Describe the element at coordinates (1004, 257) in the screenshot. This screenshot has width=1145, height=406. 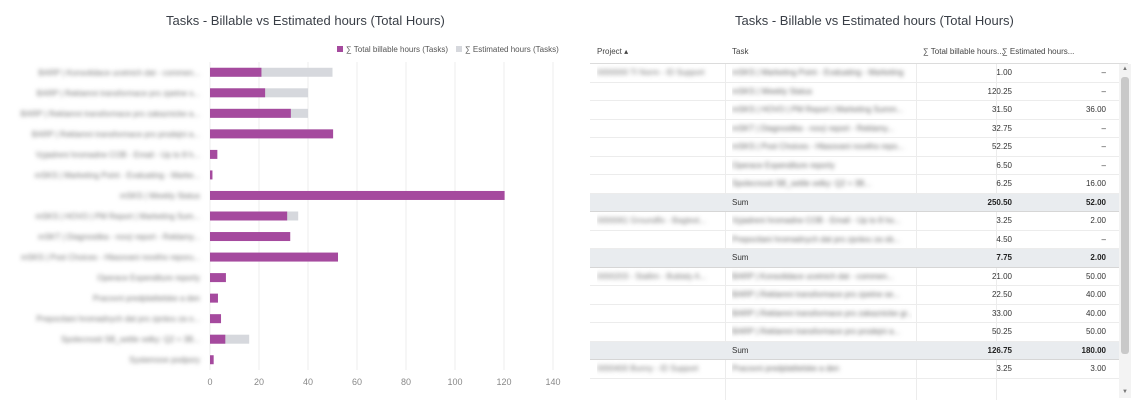
I see `cell-billable-text: 7.75` at that location.